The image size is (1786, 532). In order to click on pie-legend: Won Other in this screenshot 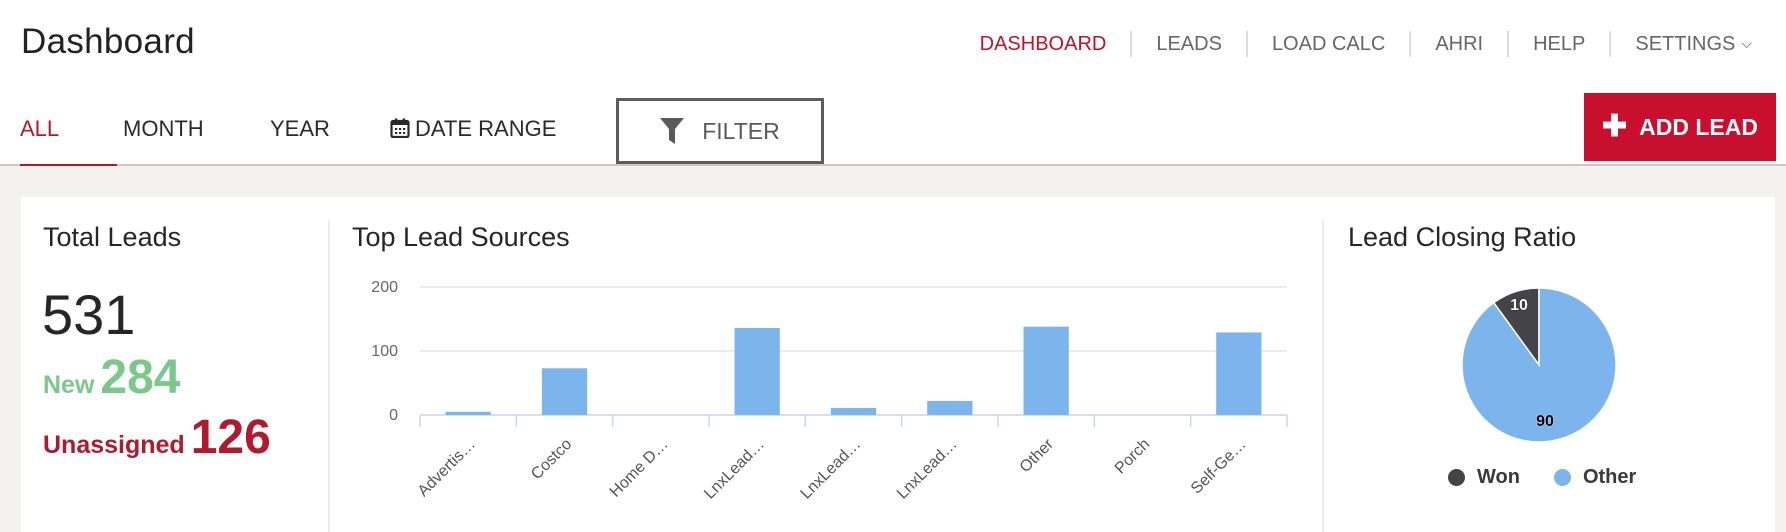, I will do `click(1559, 477)`.